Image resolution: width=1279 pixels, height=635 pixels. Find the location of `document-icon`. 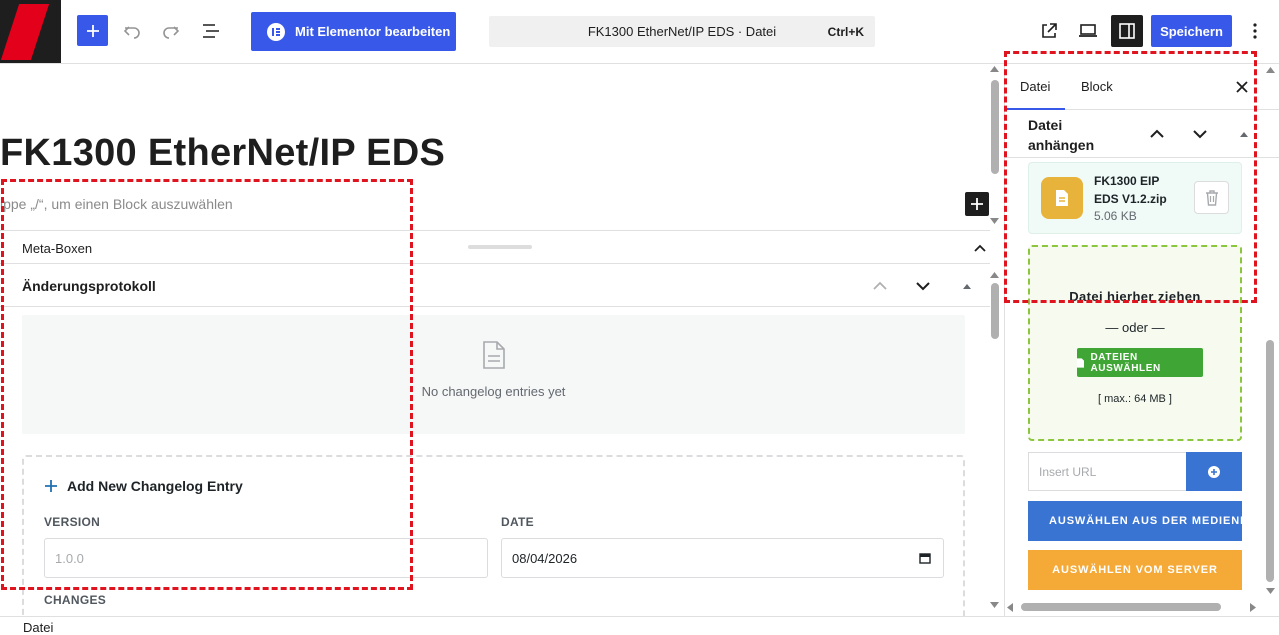

document-icon is located at coordinates (494, 355).